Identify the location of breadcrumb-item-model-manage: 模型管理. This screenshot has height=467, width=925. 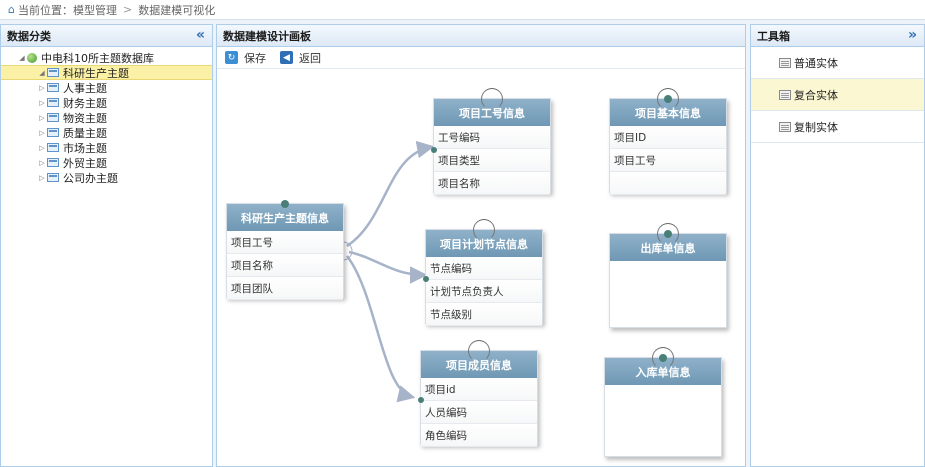
(95, 10).